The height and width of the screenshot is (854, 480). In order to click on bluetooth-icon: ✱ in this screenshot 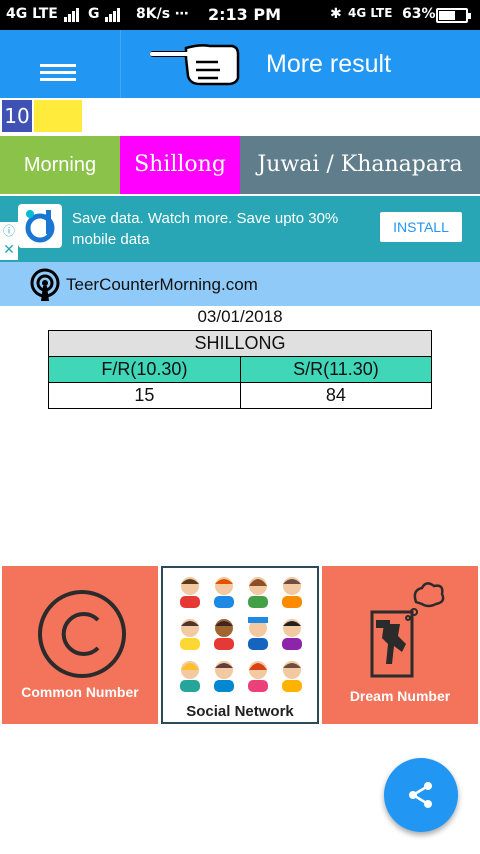, I will do `click(336, 14)`.